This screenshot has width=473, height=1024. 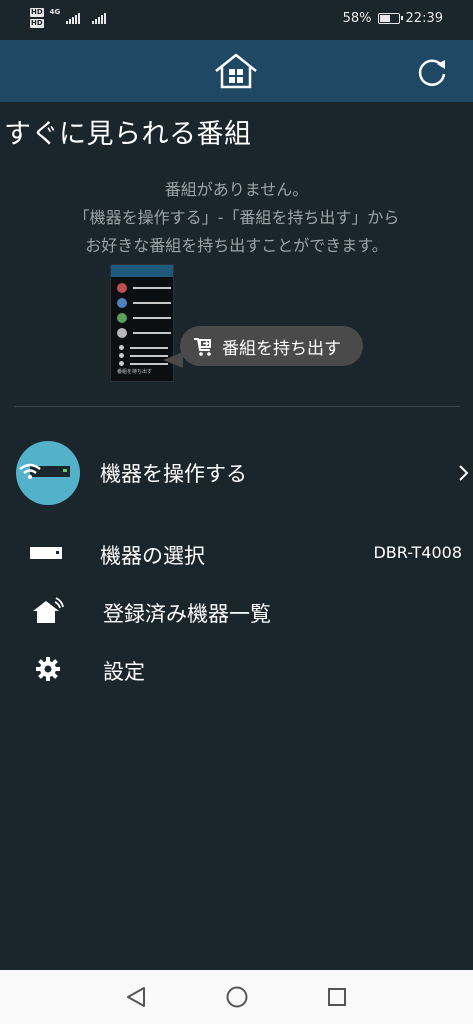 What do you see at coordinates (464, 473) in the screenshot?
I see `chevron-right-icon` at bounding box center [464, 473].